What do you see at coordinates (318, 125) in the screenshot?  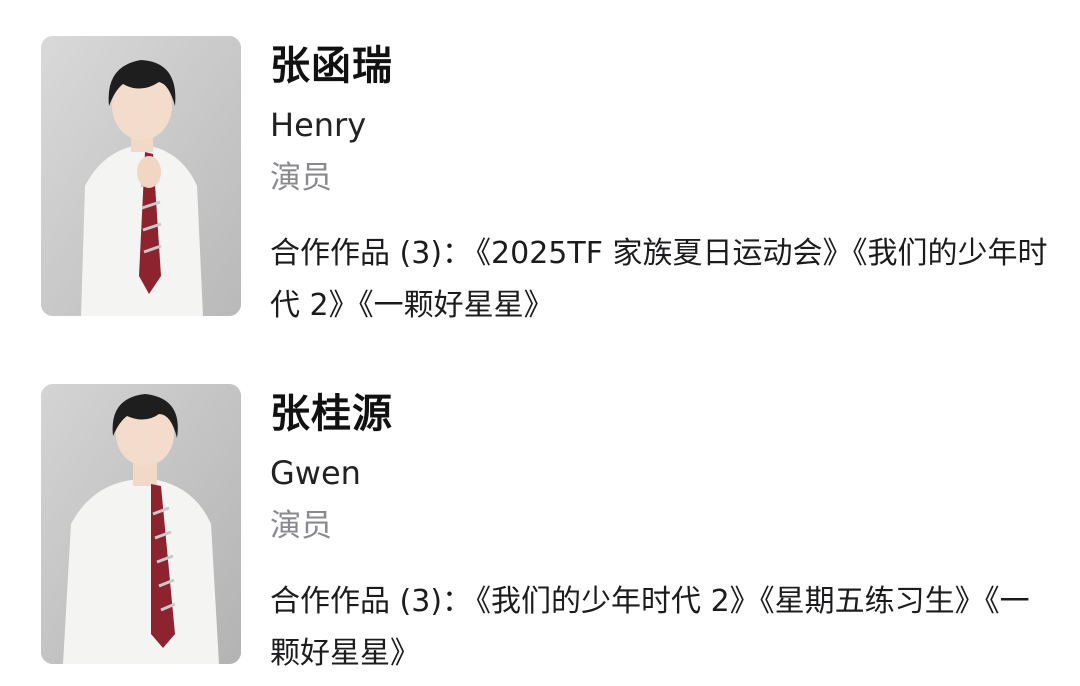 I see `profile-english-name: Henry` at bounding box center [318, 125].